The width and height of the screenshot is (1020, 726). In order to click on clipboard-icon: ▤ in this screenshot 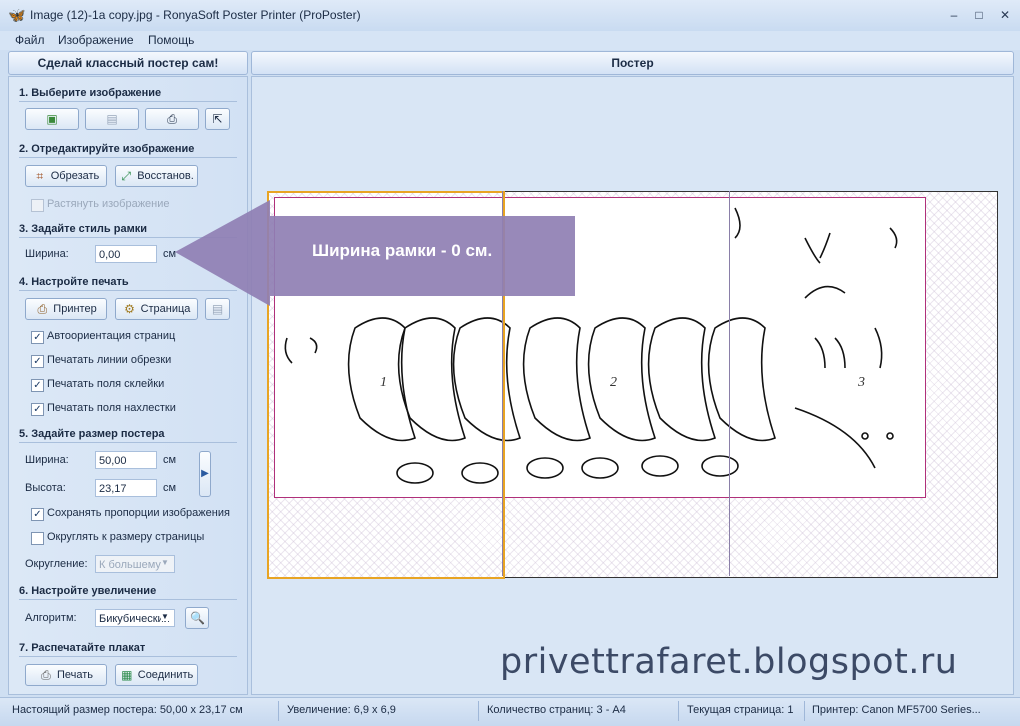, I will do `click(112, 119)`.